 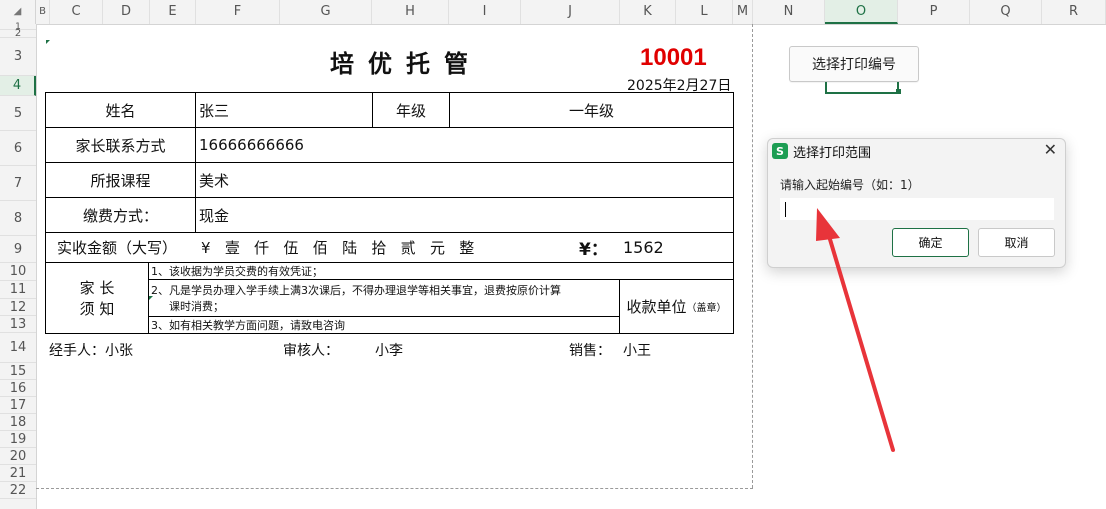 I want to click on payee-label: 收款单位, so click(x=656, y=307).